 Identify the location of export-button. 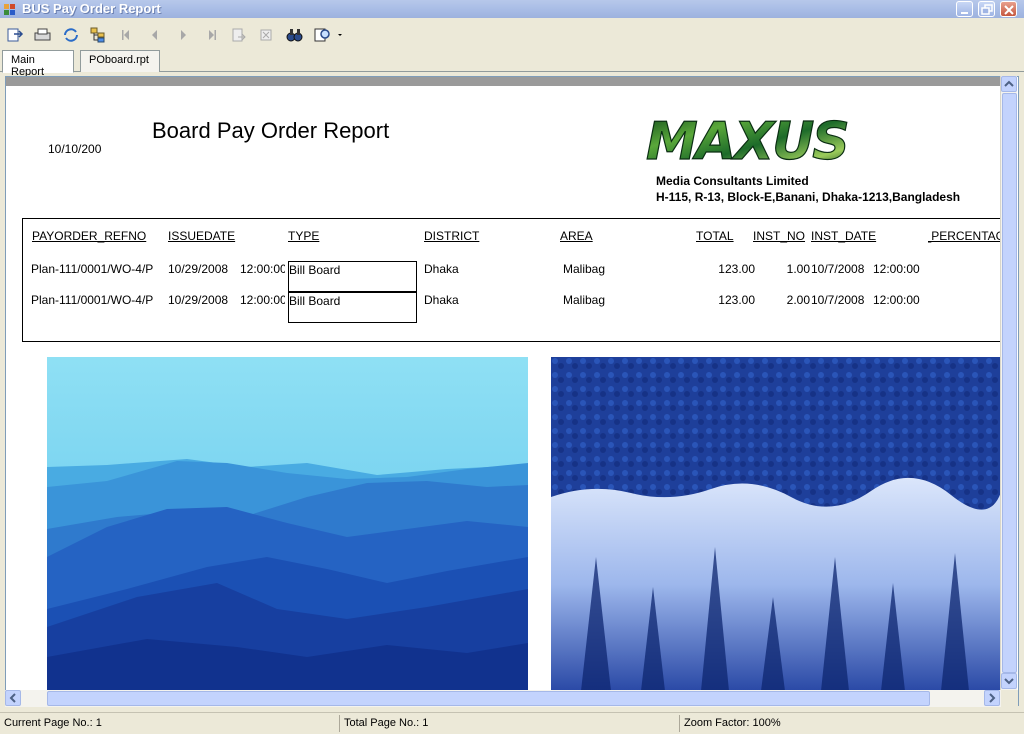
(15, 35).